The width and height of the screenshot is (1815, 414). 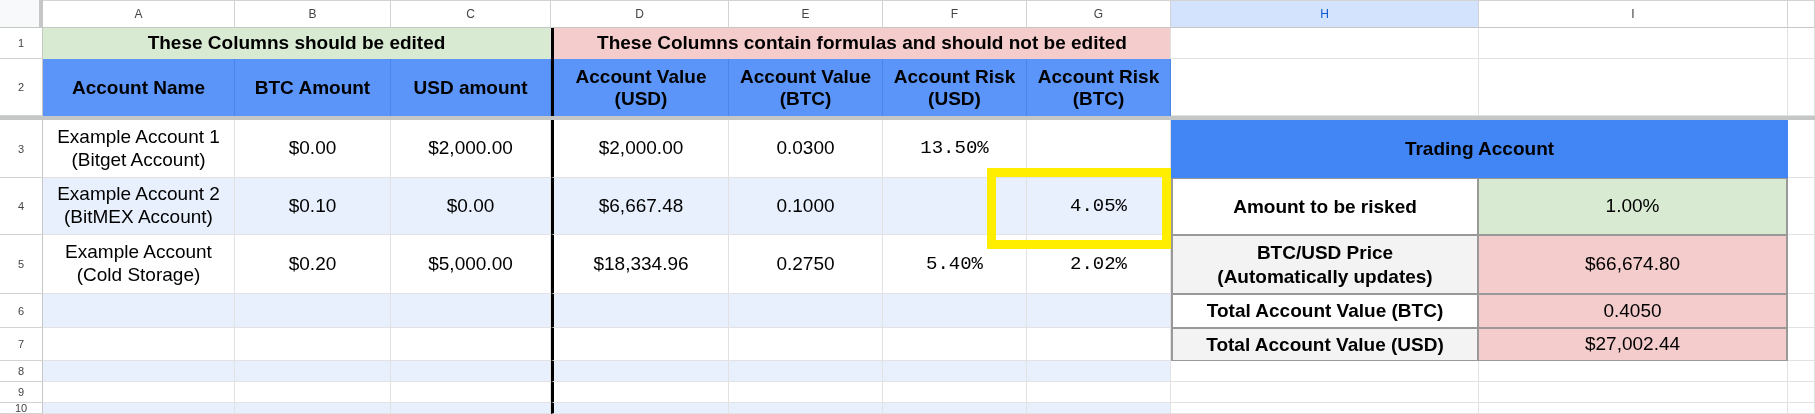 I want to click on row-header: 2, so click(x=21, y=87).